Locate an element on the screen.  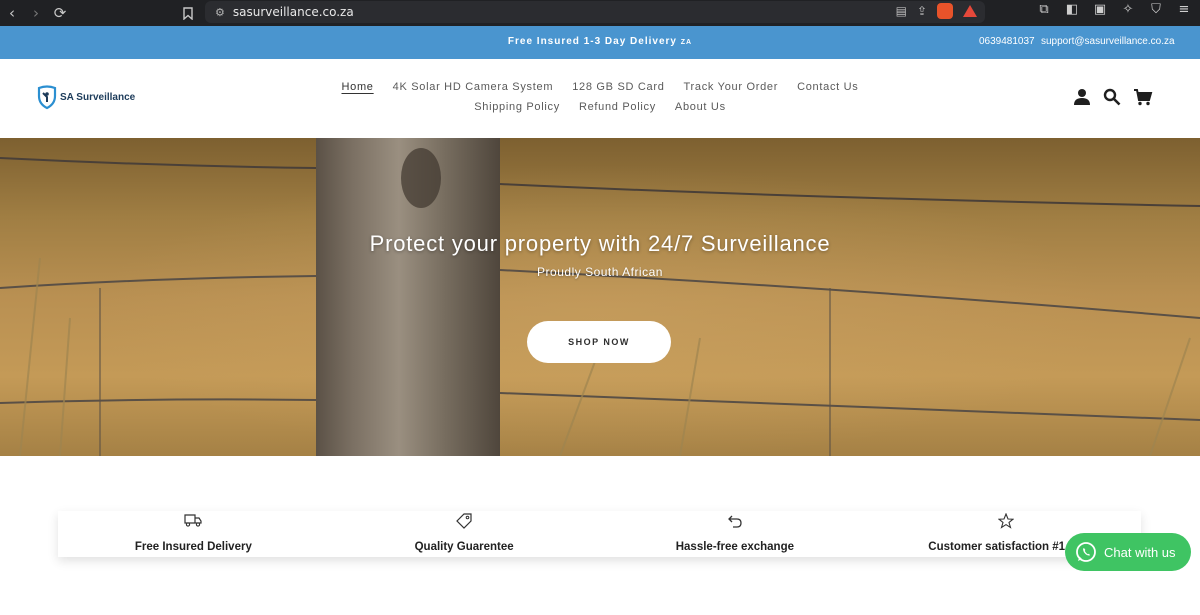
share-icon: ⇪ is located at coordinates (922, 11).